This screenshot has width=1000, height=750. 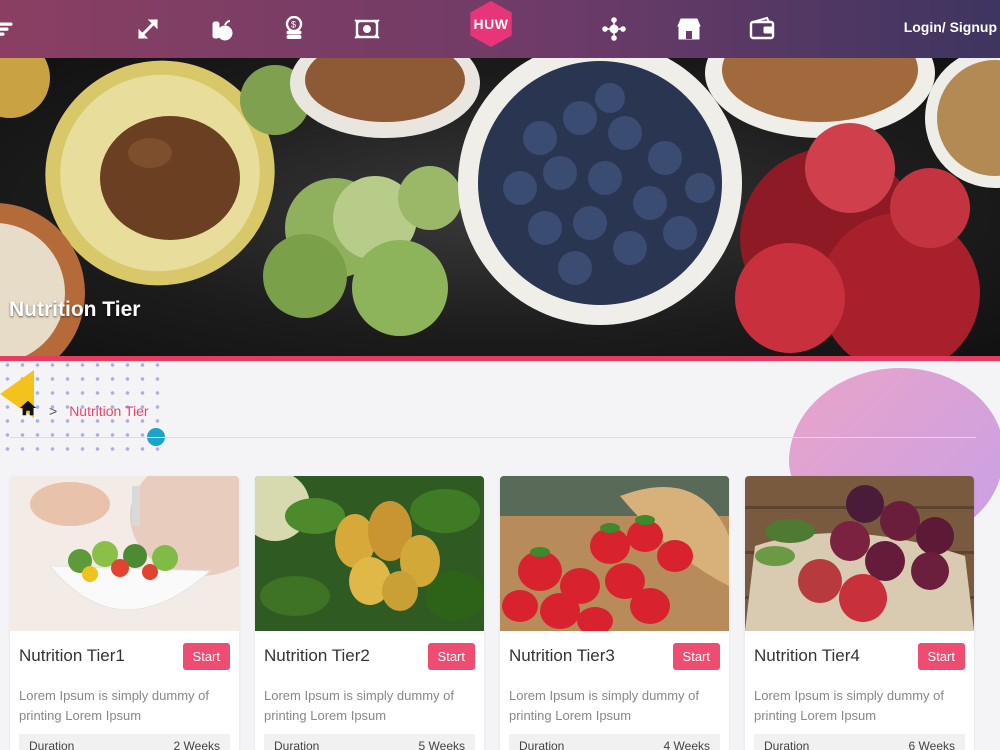 What do you see at coordinates (109, 410) in the screenshot?
I see `breadcrumb-current: Nutrition Tier` at bounding box center [109, 410].